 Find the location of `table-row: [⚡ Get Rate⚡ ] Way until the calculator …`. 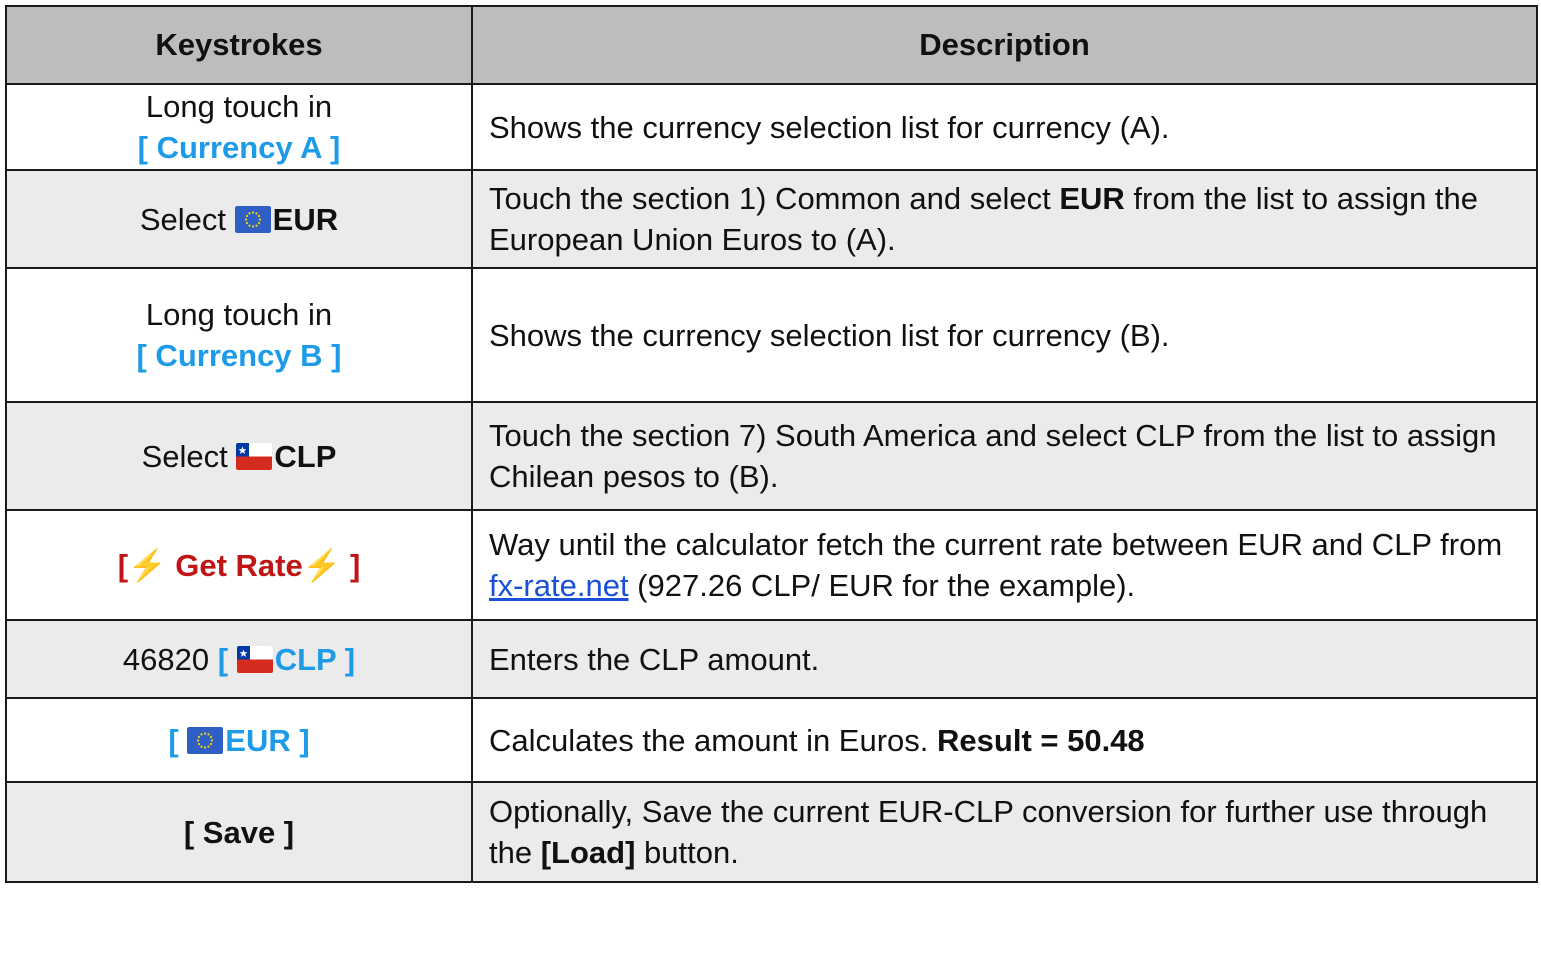

table-row: [⚡ Get Rate⚡ ] Way until the calculator … is located at coordinates (771, 565).